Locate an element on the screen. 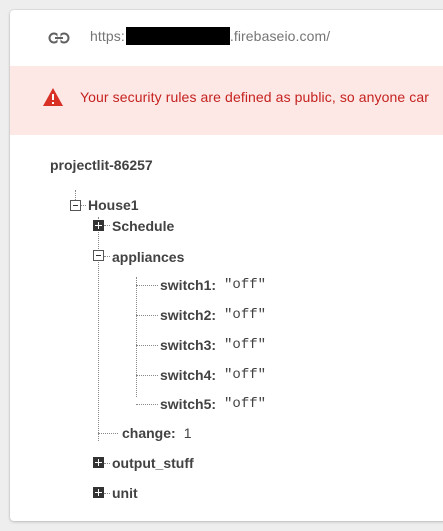 This screenshot has width=443, height=531. collapse-house1-toggle is located at coordinates (75, 205).